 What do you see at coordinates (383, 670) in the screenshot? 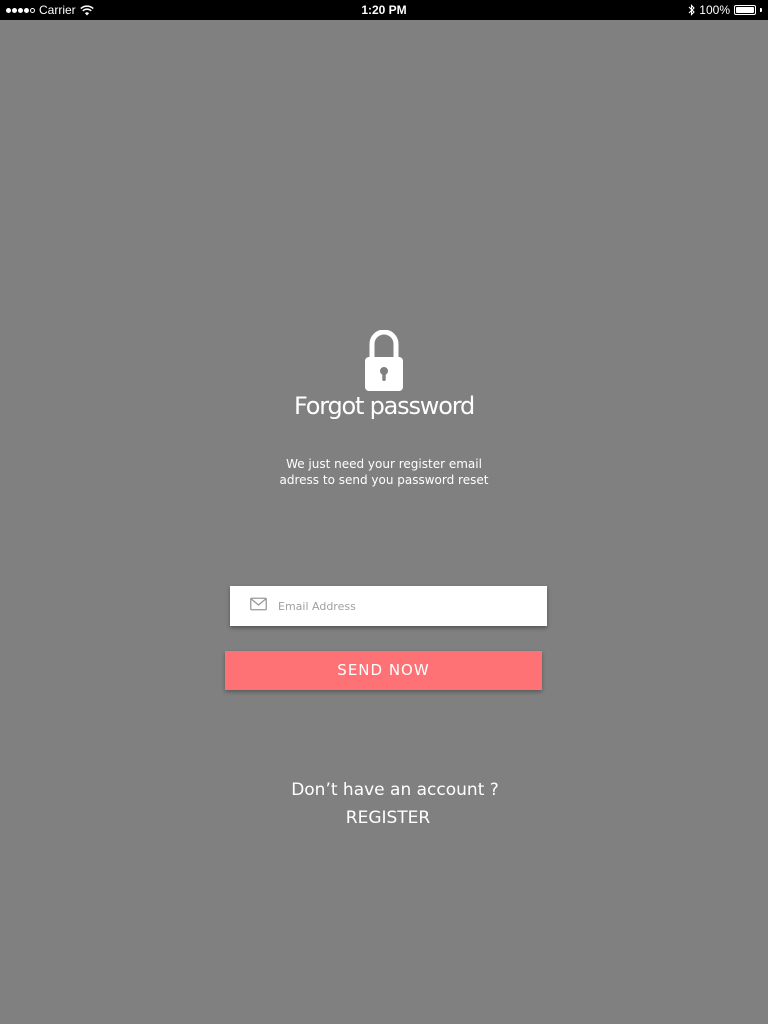
I see `send-now-button: SEND NOW` at bounding box center [383, 670].